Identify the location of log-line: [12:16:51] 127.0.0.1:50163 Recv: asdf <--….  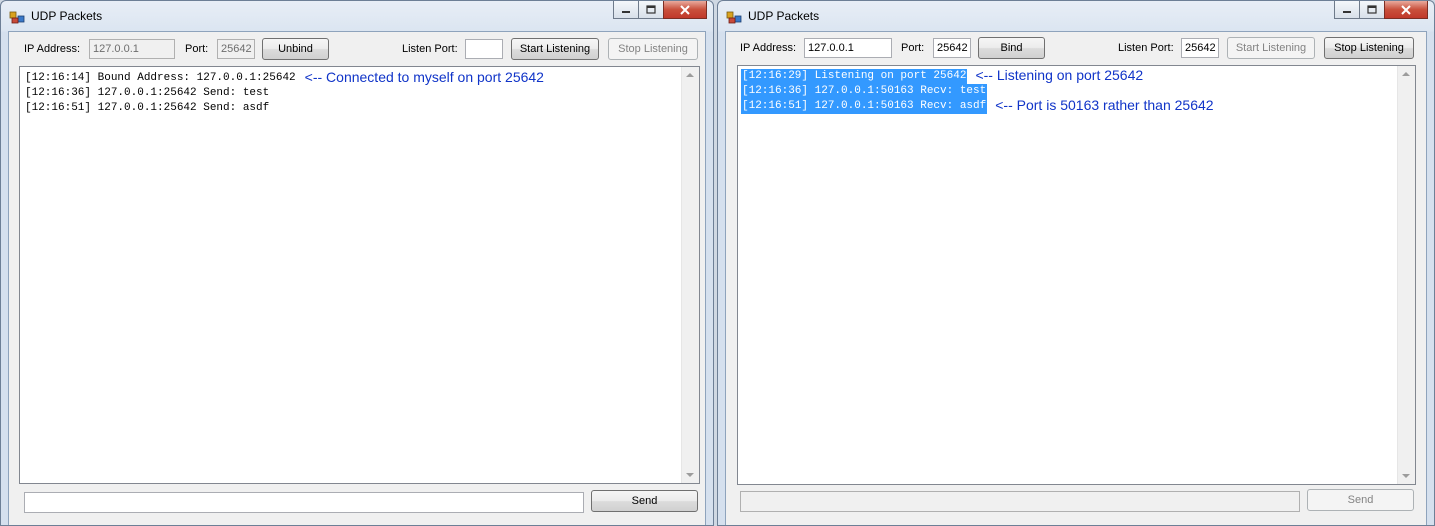
(977, 105).